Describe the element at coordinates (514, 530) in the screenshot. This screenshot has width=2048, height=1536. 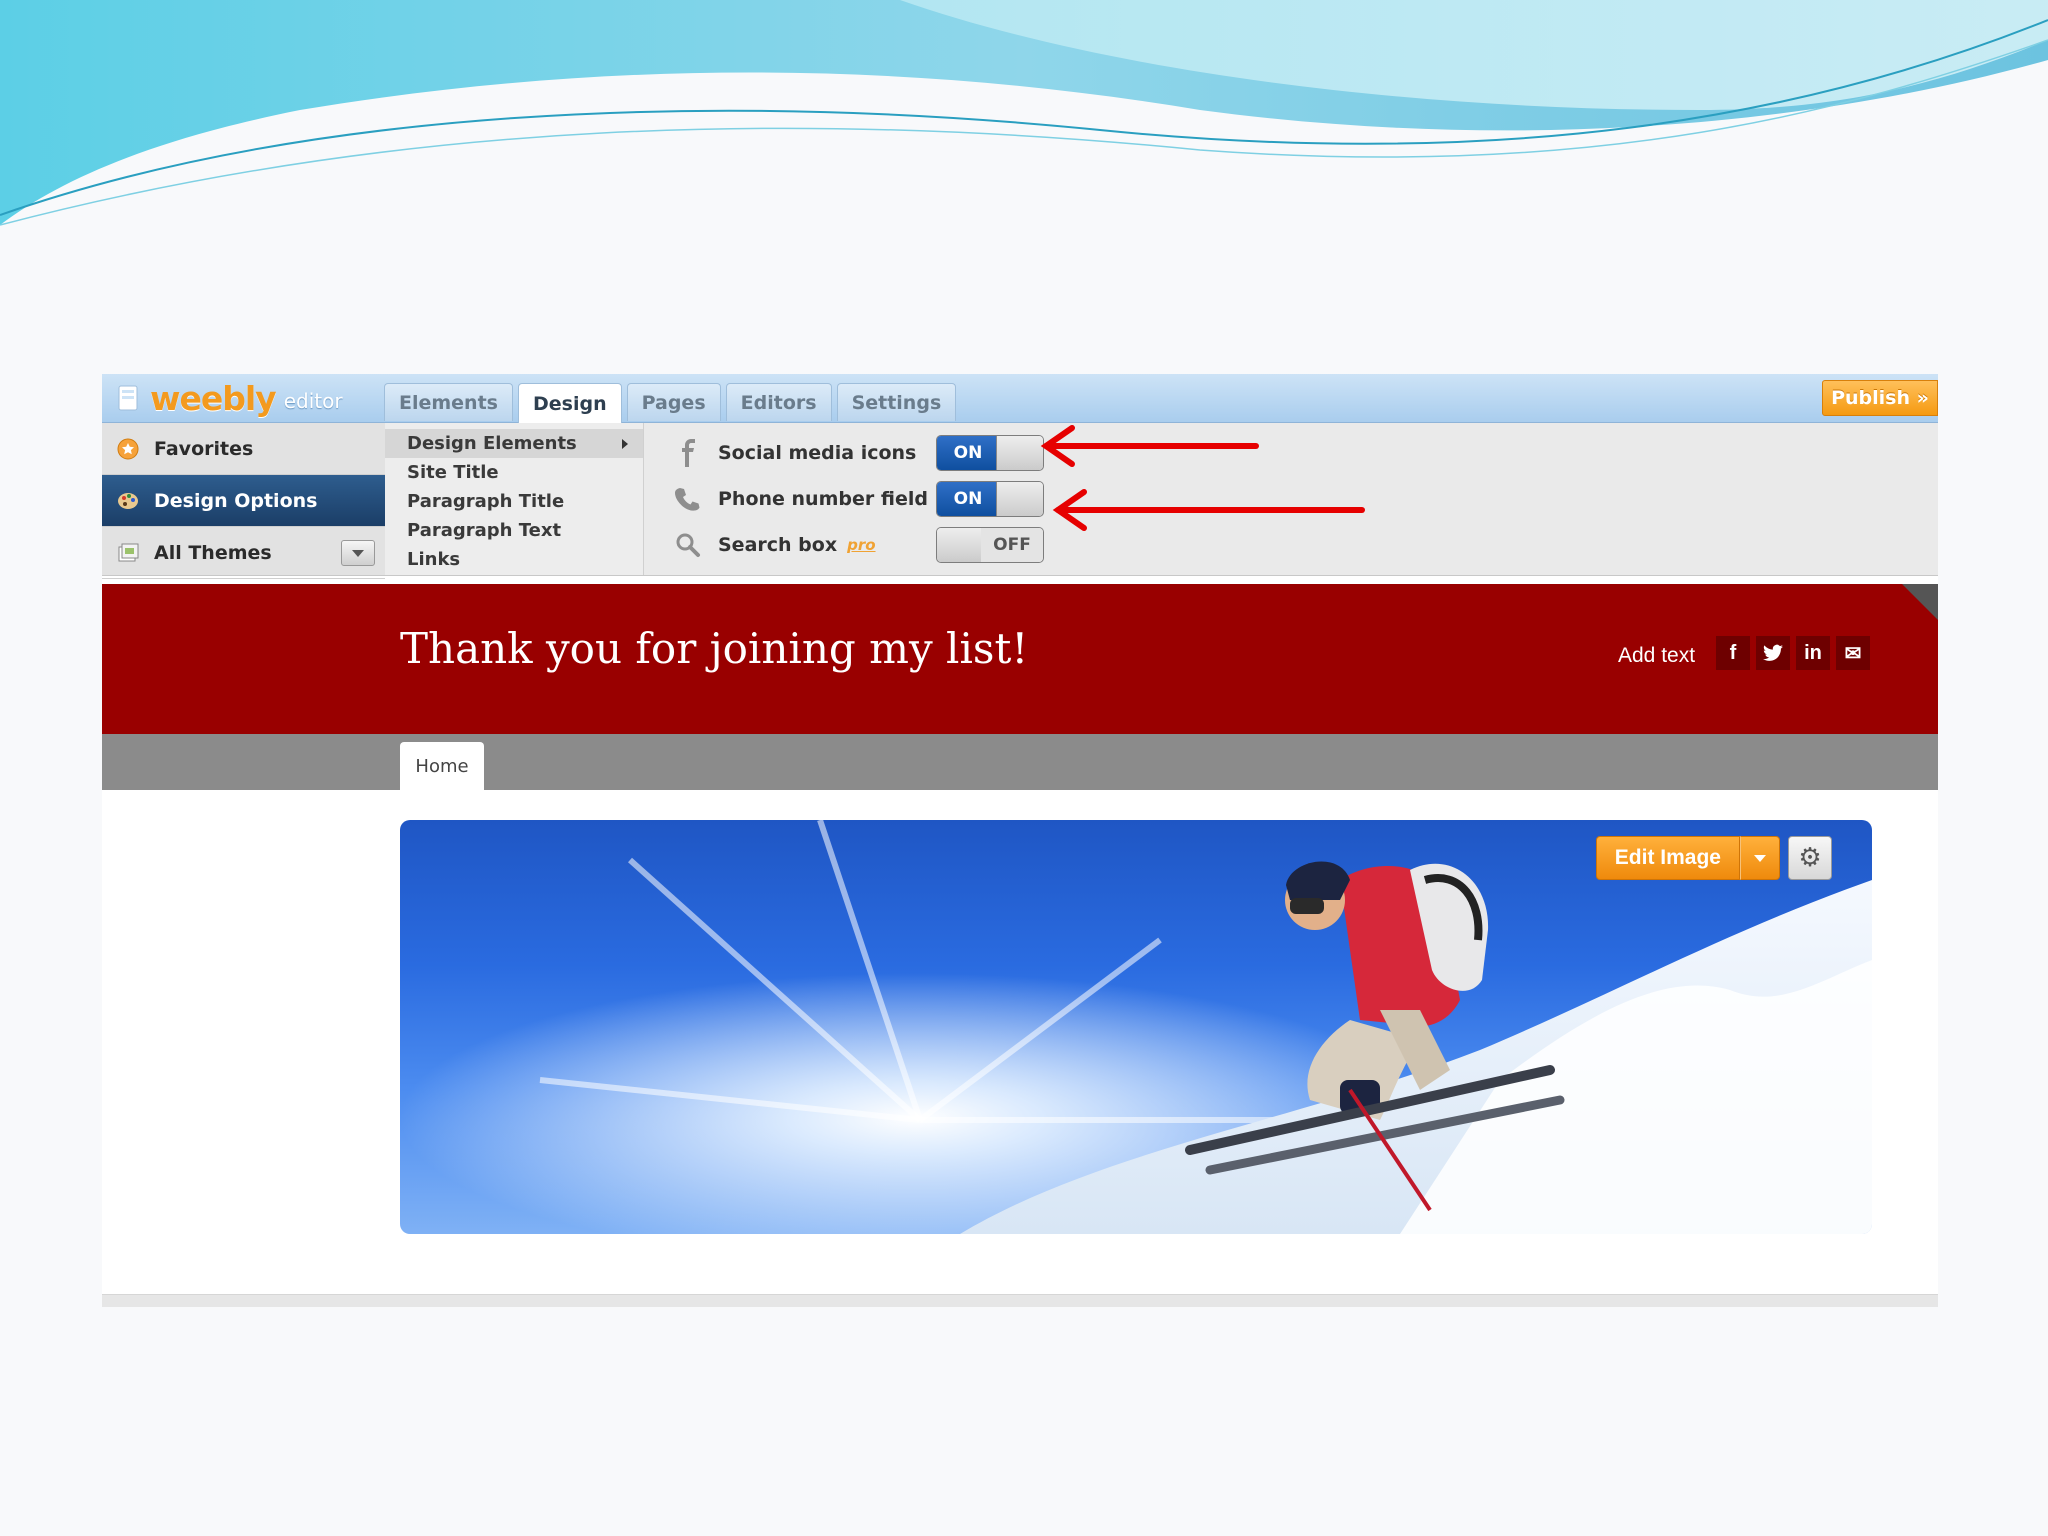
I see `submenu-item-paragraph-text: Paragraph Text` at that location.